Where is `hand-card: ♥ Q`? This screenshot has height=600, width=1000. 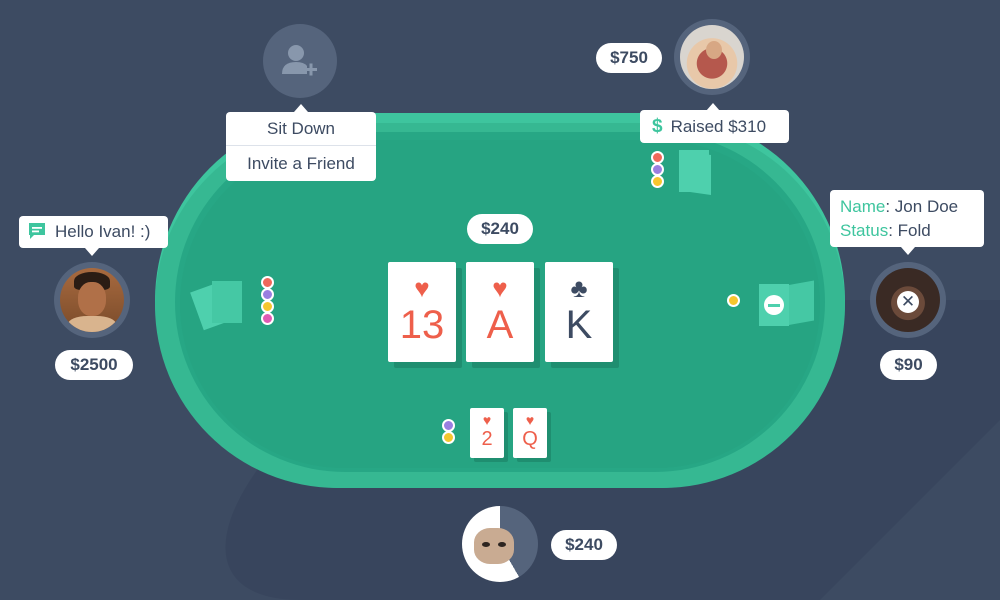 hand-card: ♥ Q is located at coordinates (530, 433).